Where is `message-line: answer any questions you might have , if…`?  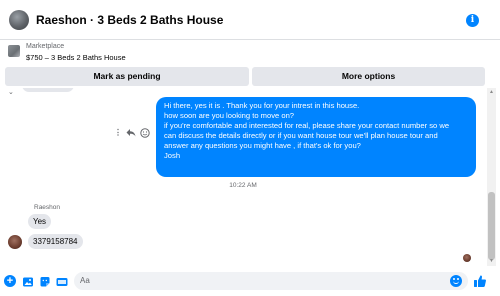 message-line: answer any questions you might have , if… is located at coordinates (262, 145).